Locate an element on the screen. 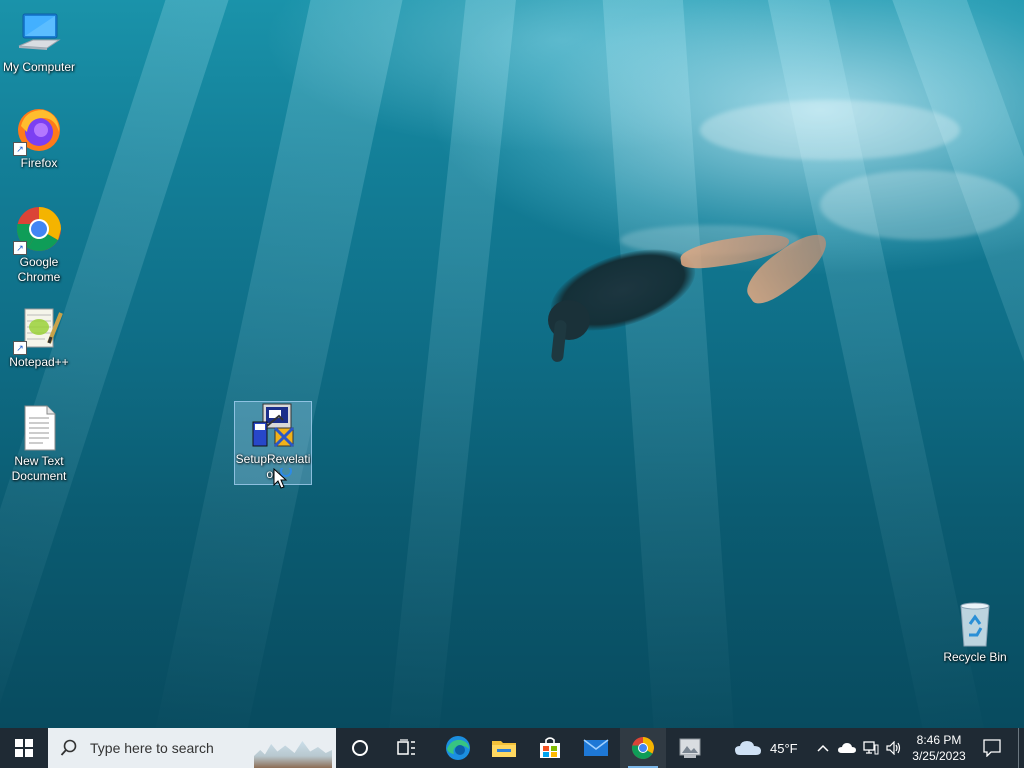  chrome-icon is located at coordinates (642, 748).